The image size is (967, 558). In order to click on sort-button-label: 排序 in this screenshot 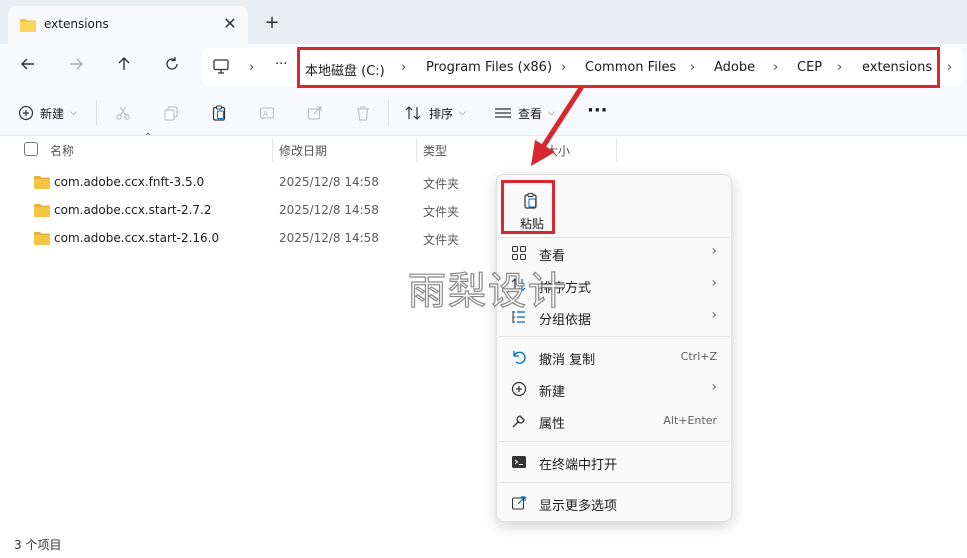, I will do `click(441, 113)`.